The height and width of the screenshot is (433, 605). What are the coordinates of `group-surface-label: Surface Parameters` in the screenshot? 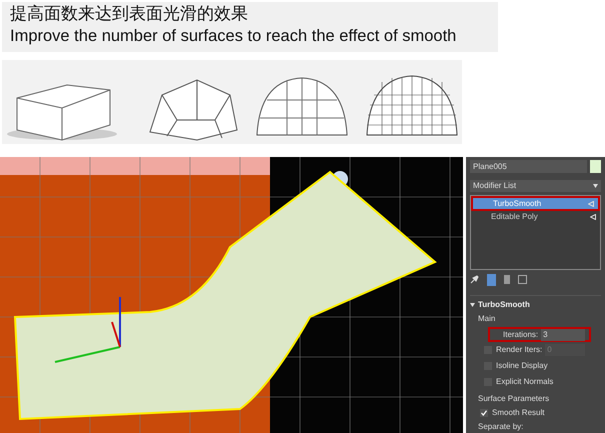 It's located at (514, 399).